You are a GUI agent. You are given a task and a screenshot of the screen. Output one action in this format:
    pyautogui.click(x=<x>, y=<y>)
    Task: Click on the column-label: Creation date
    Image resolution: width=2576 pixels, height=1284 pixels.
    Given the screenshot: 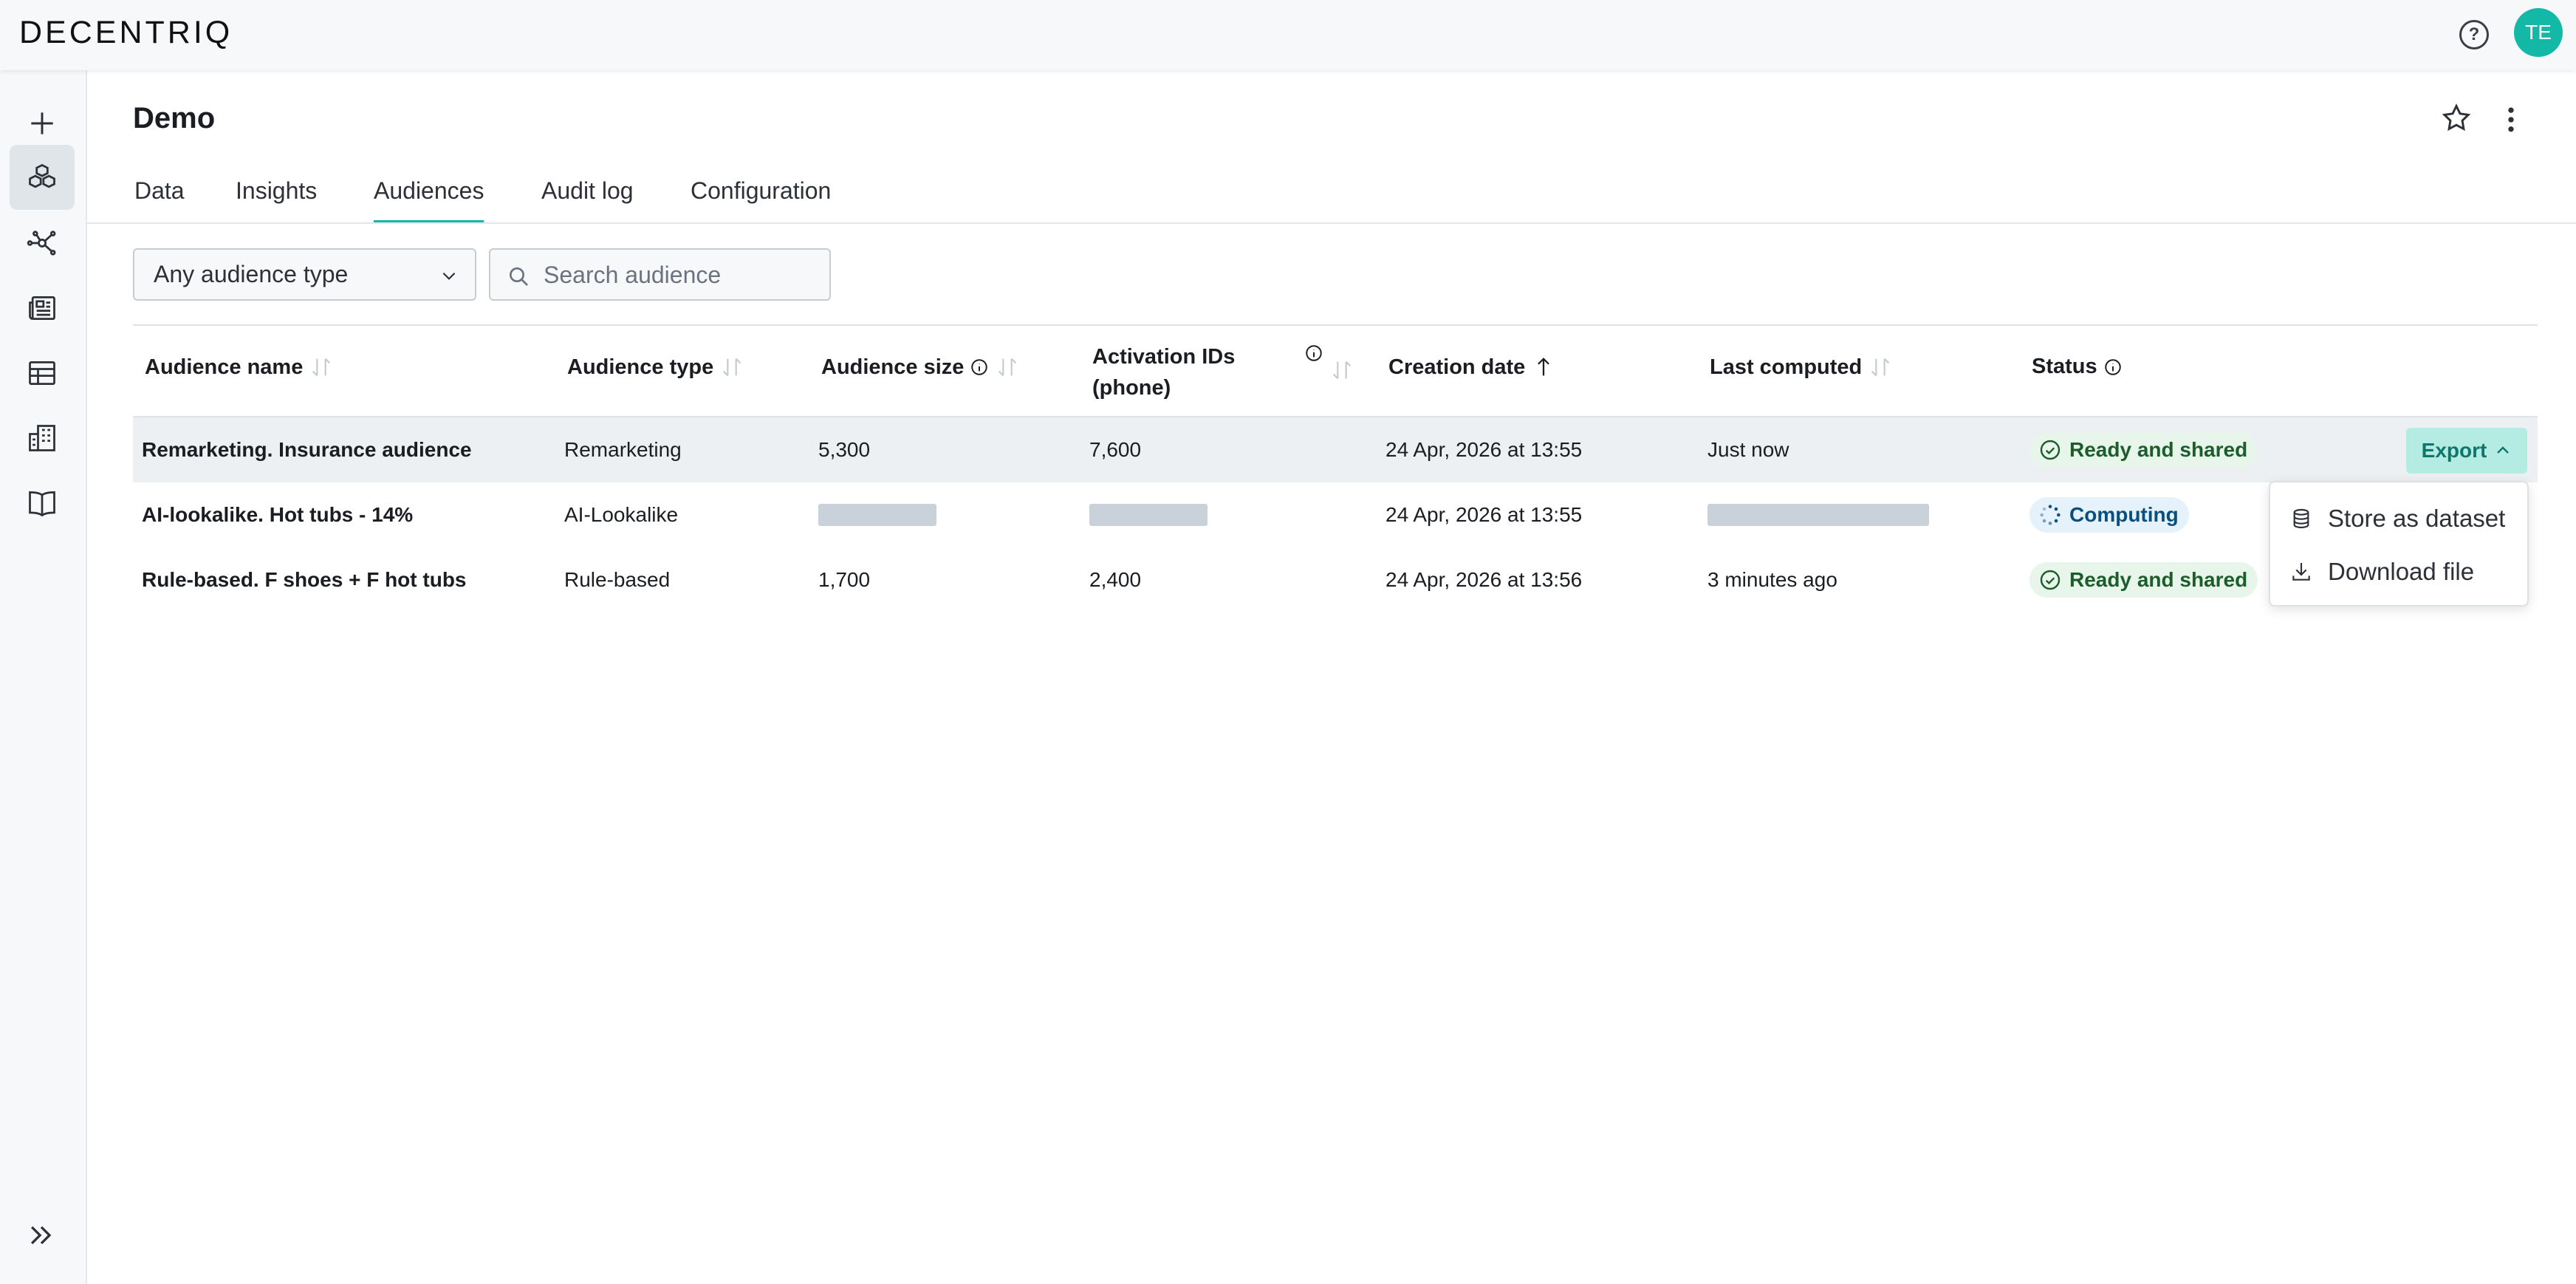 What is the action you would take?
    pyautogui.click(x=1457, y=367)
    